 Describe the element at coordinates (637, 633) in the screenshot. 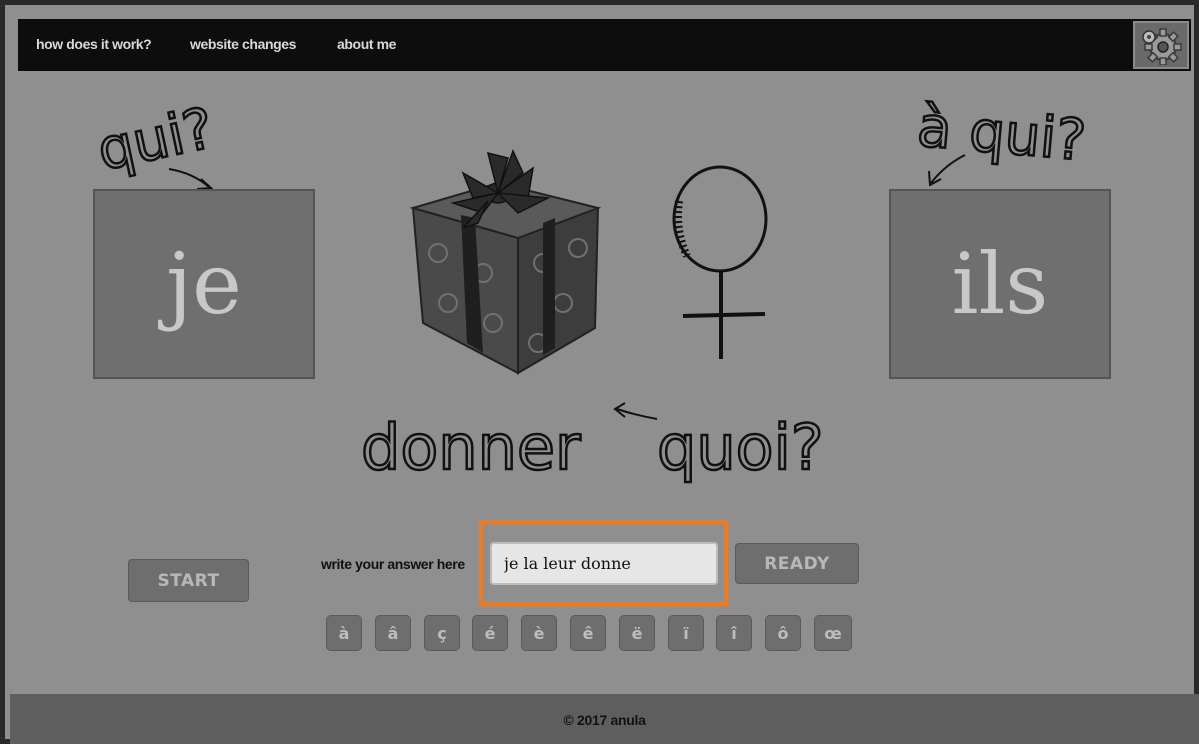

I see `accent-e-diaeresis-button: ë` at that location.